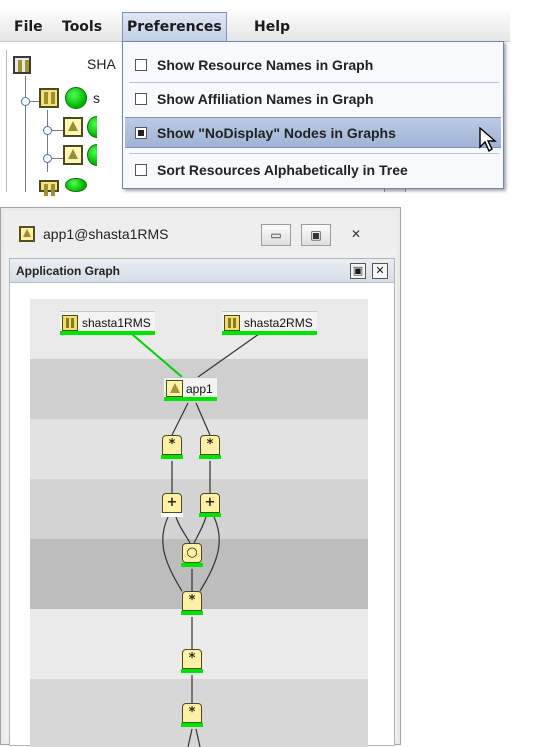 This screenshot has width=533, height=747. Describe the element at coordinates (174, 27) in the screenshot. I see `menu-preferences: Preferences` at that location.